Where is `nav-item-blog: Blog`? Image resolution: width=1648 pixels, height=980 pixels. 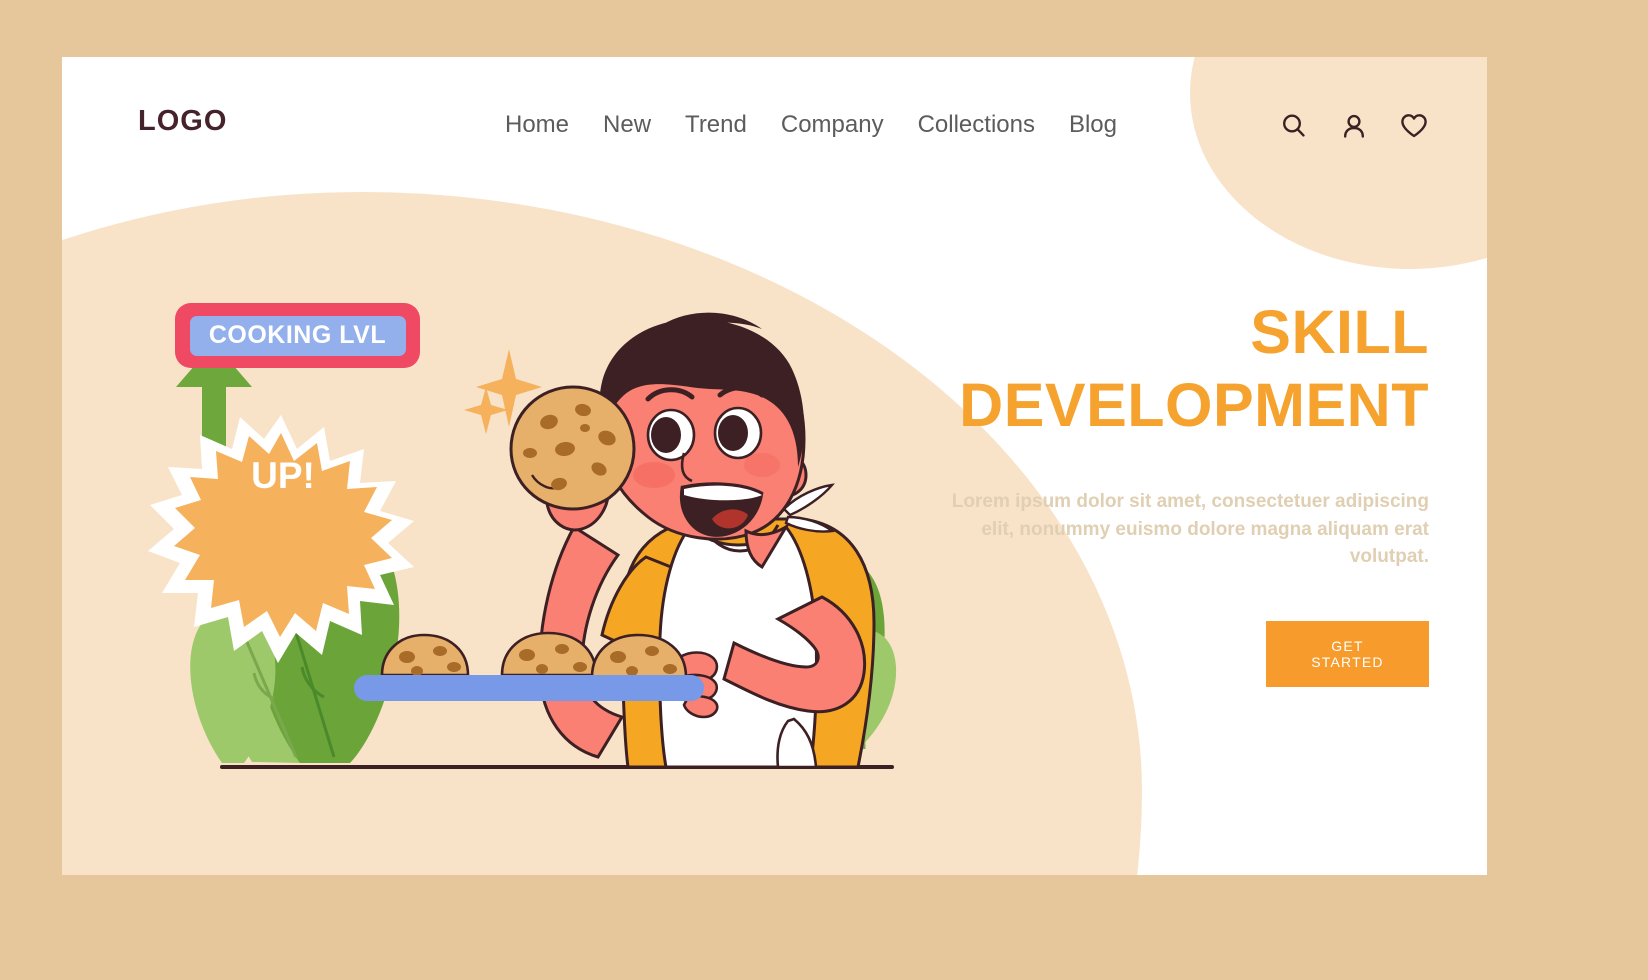 nav-item-blog: Blog is located at coordinates (1093, 125).